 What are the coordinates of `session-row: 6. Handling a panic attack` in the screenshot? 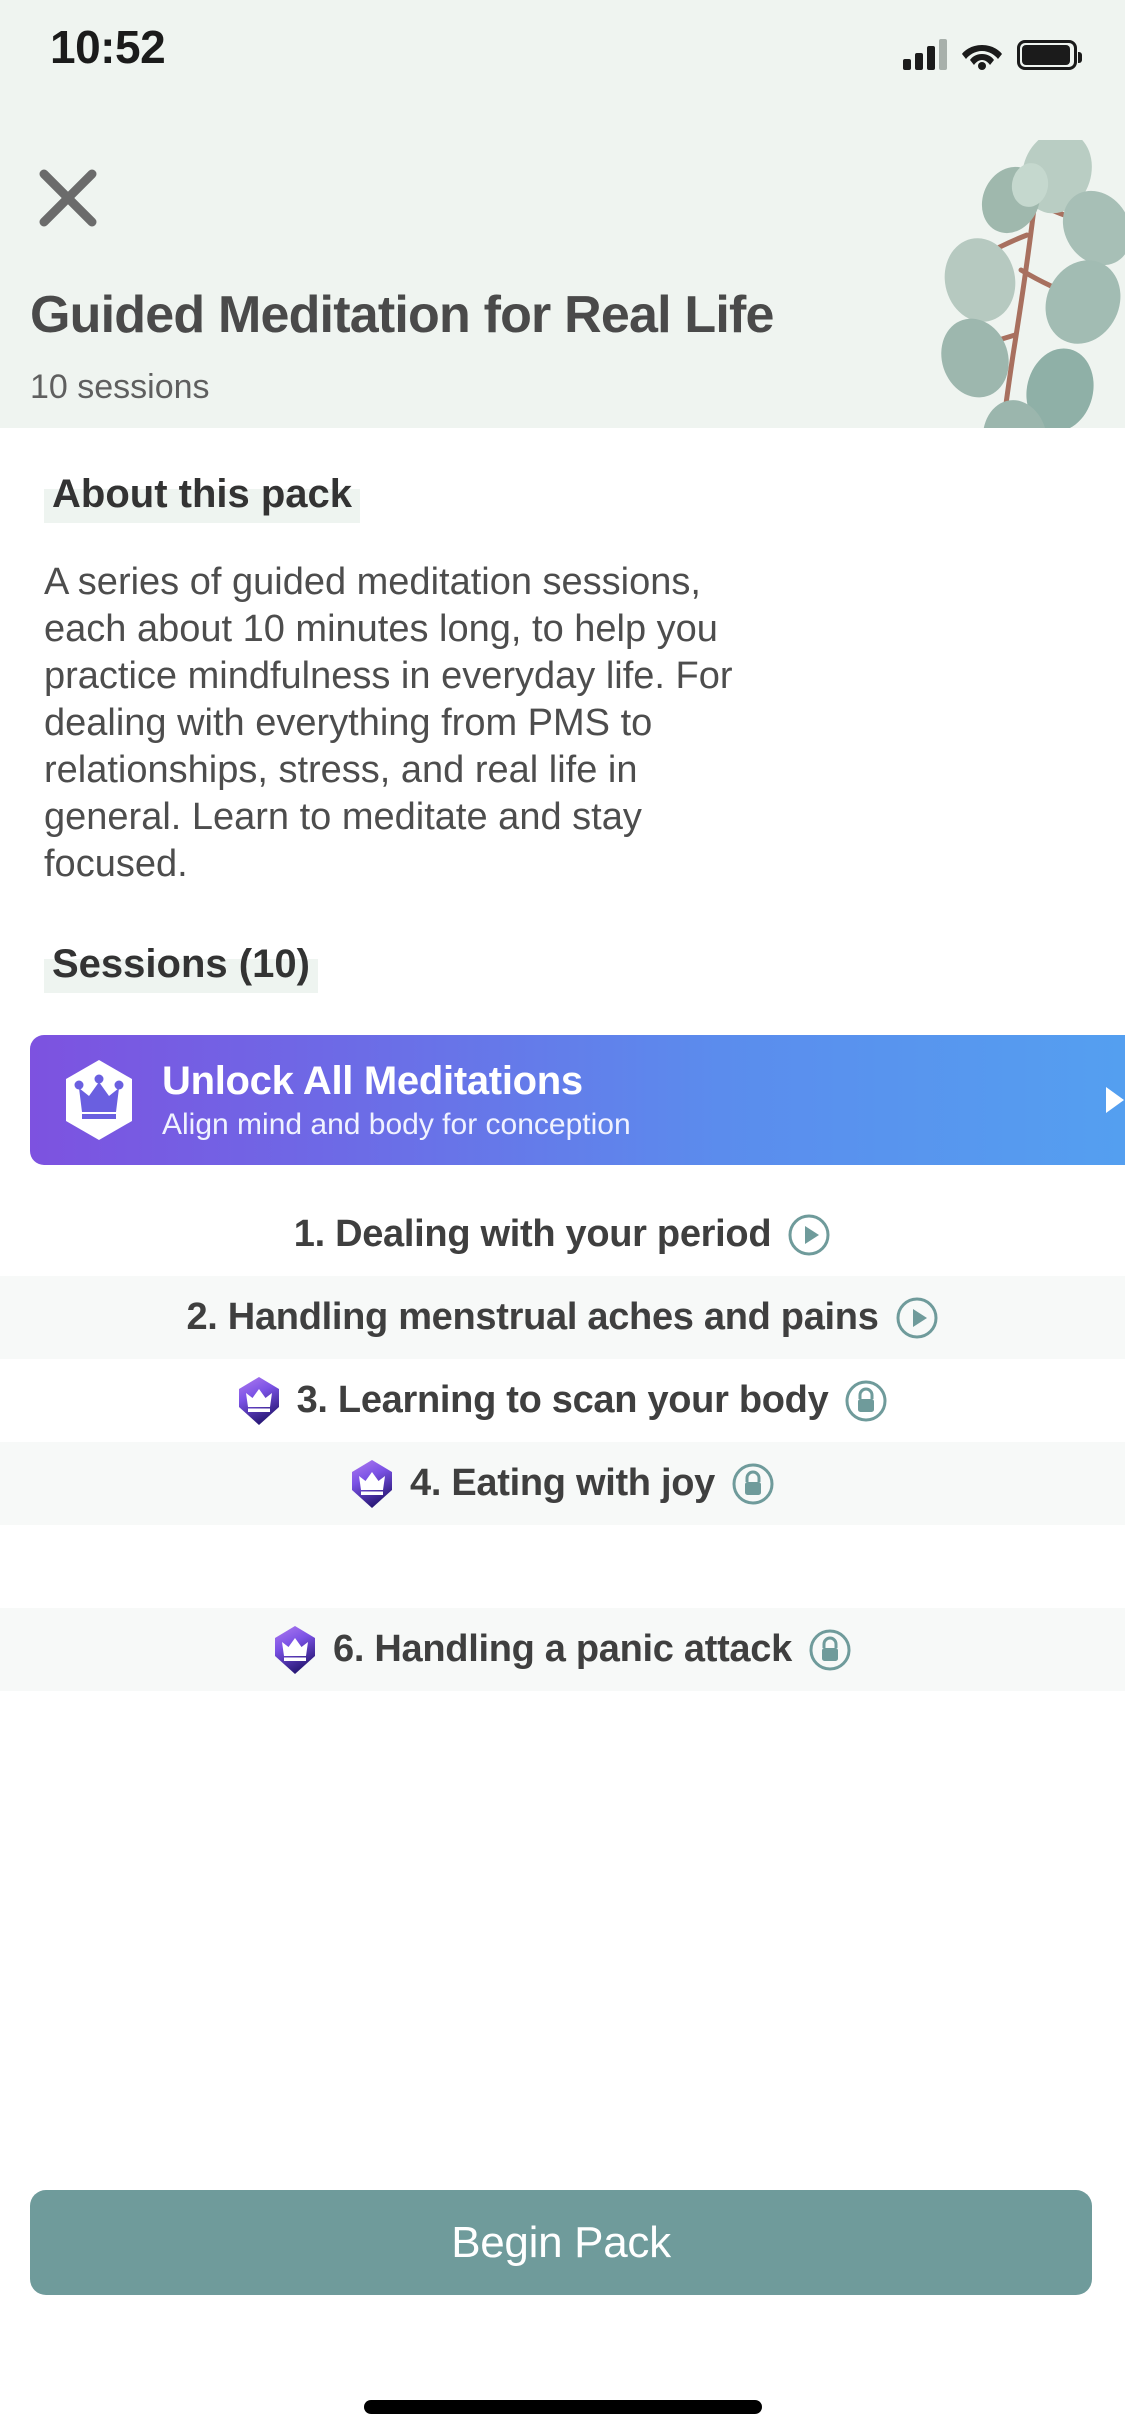 It's located at (562, 1649).